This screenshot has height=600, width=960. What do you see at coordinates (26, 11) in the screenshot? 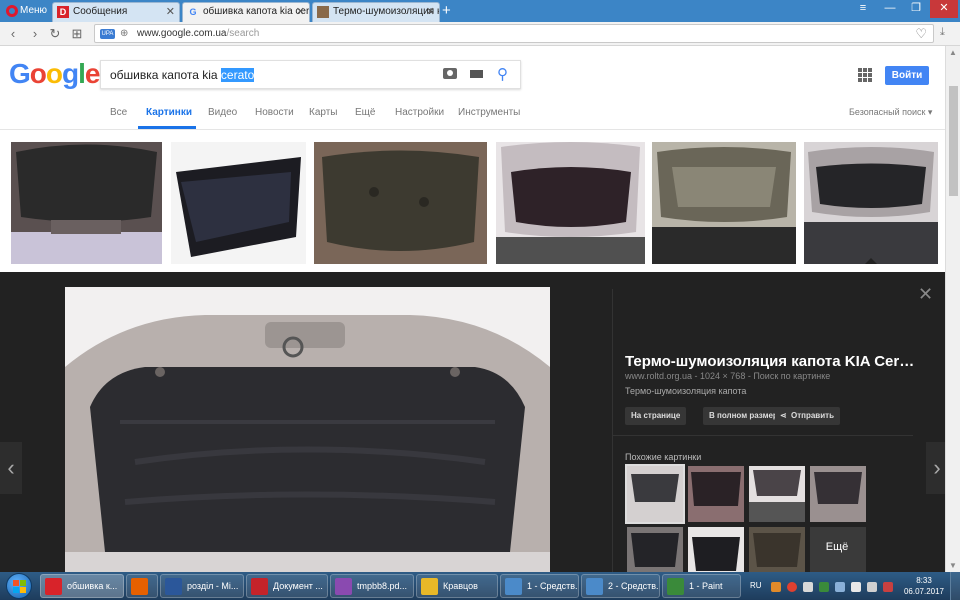
I see `opera-menu-button: Меню` at bounding box center [26, 11].